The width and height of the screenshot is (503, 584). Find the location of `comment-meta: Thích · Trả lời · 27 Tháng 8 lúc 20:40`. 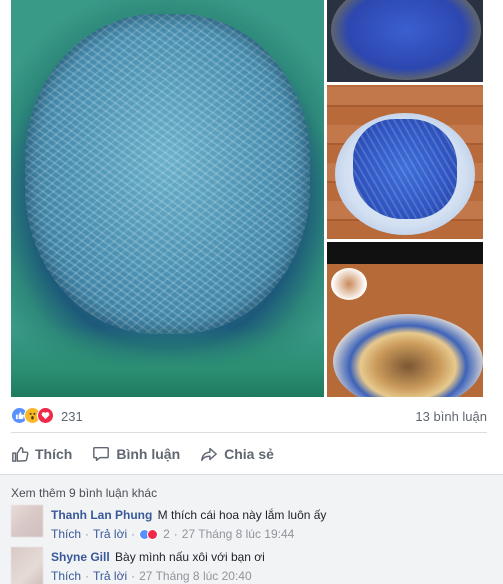

comment-meta: Thích · Trả lời · 27 Tháng 8 lúc 20:40 is located at coordinates (151, 576).